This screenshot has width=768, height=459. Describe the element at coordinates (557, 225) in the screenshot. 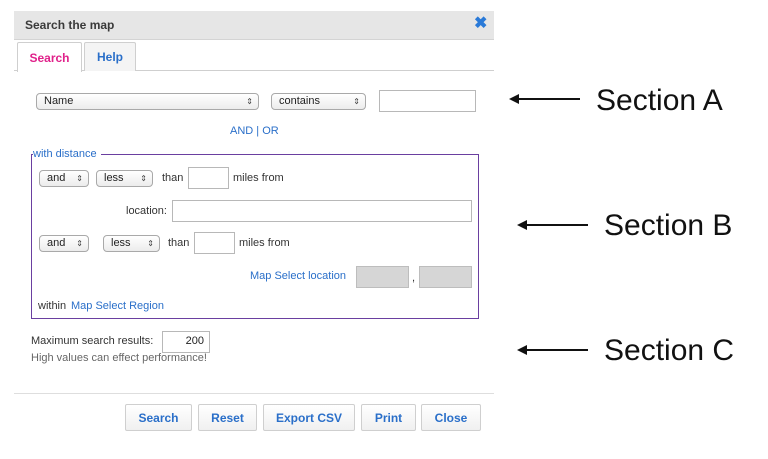

I see `arrow-b-line` at that location.